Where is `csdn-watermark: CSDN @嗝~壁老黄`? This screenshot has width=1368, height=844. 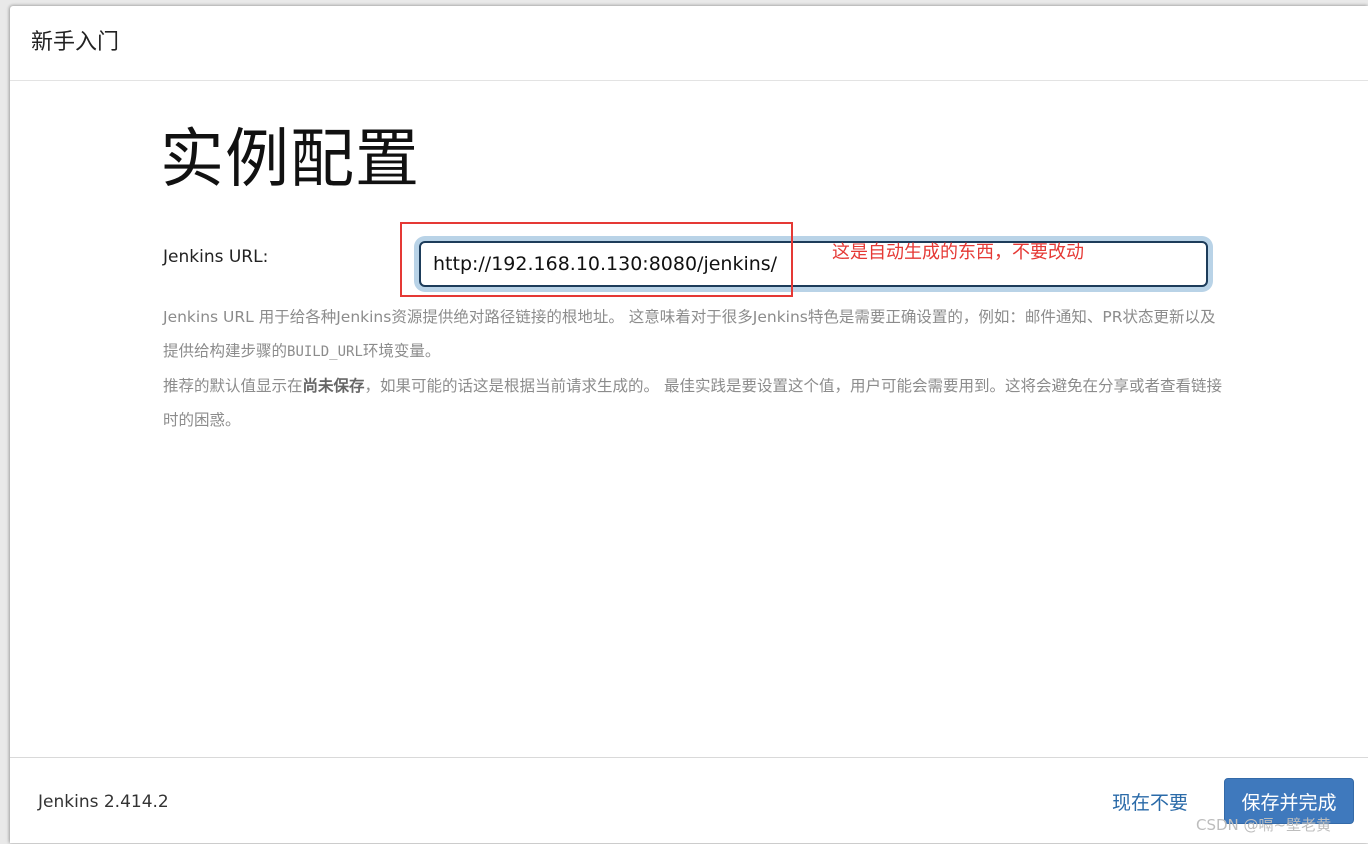
csdn-watermark: CSDN @嗝~壁老黄 is located at coordinates (1264, 825).